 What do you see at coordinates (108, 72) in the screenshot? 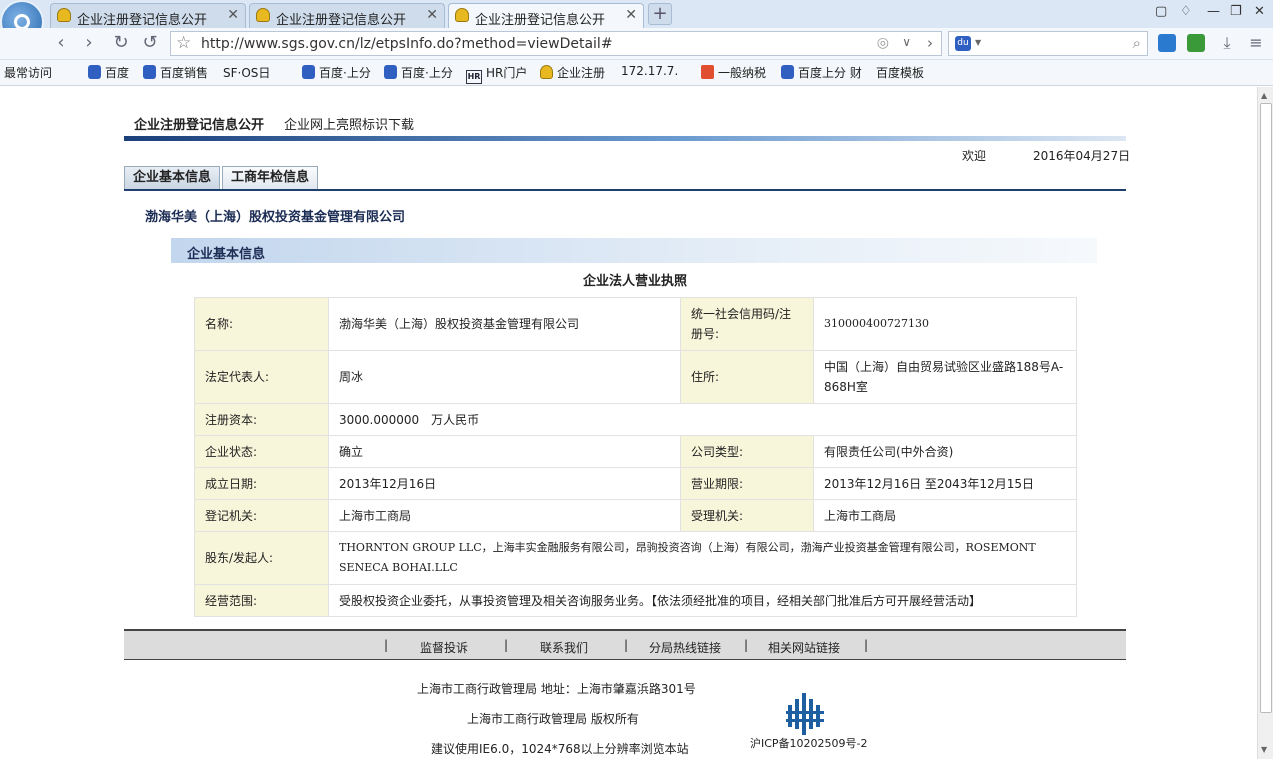
I see `bookmark-item: 百度` at bounding box center [108, 72].